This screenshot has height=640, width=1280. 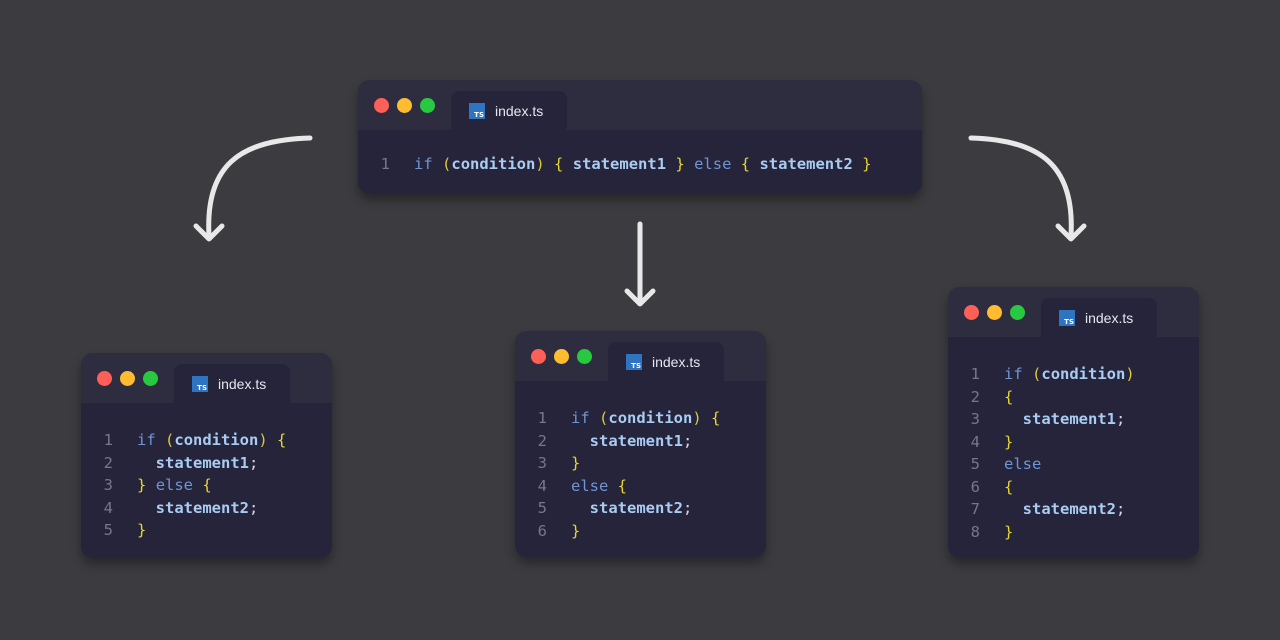 I want to click on code-line: 2{, so click(x=1073, y=397).